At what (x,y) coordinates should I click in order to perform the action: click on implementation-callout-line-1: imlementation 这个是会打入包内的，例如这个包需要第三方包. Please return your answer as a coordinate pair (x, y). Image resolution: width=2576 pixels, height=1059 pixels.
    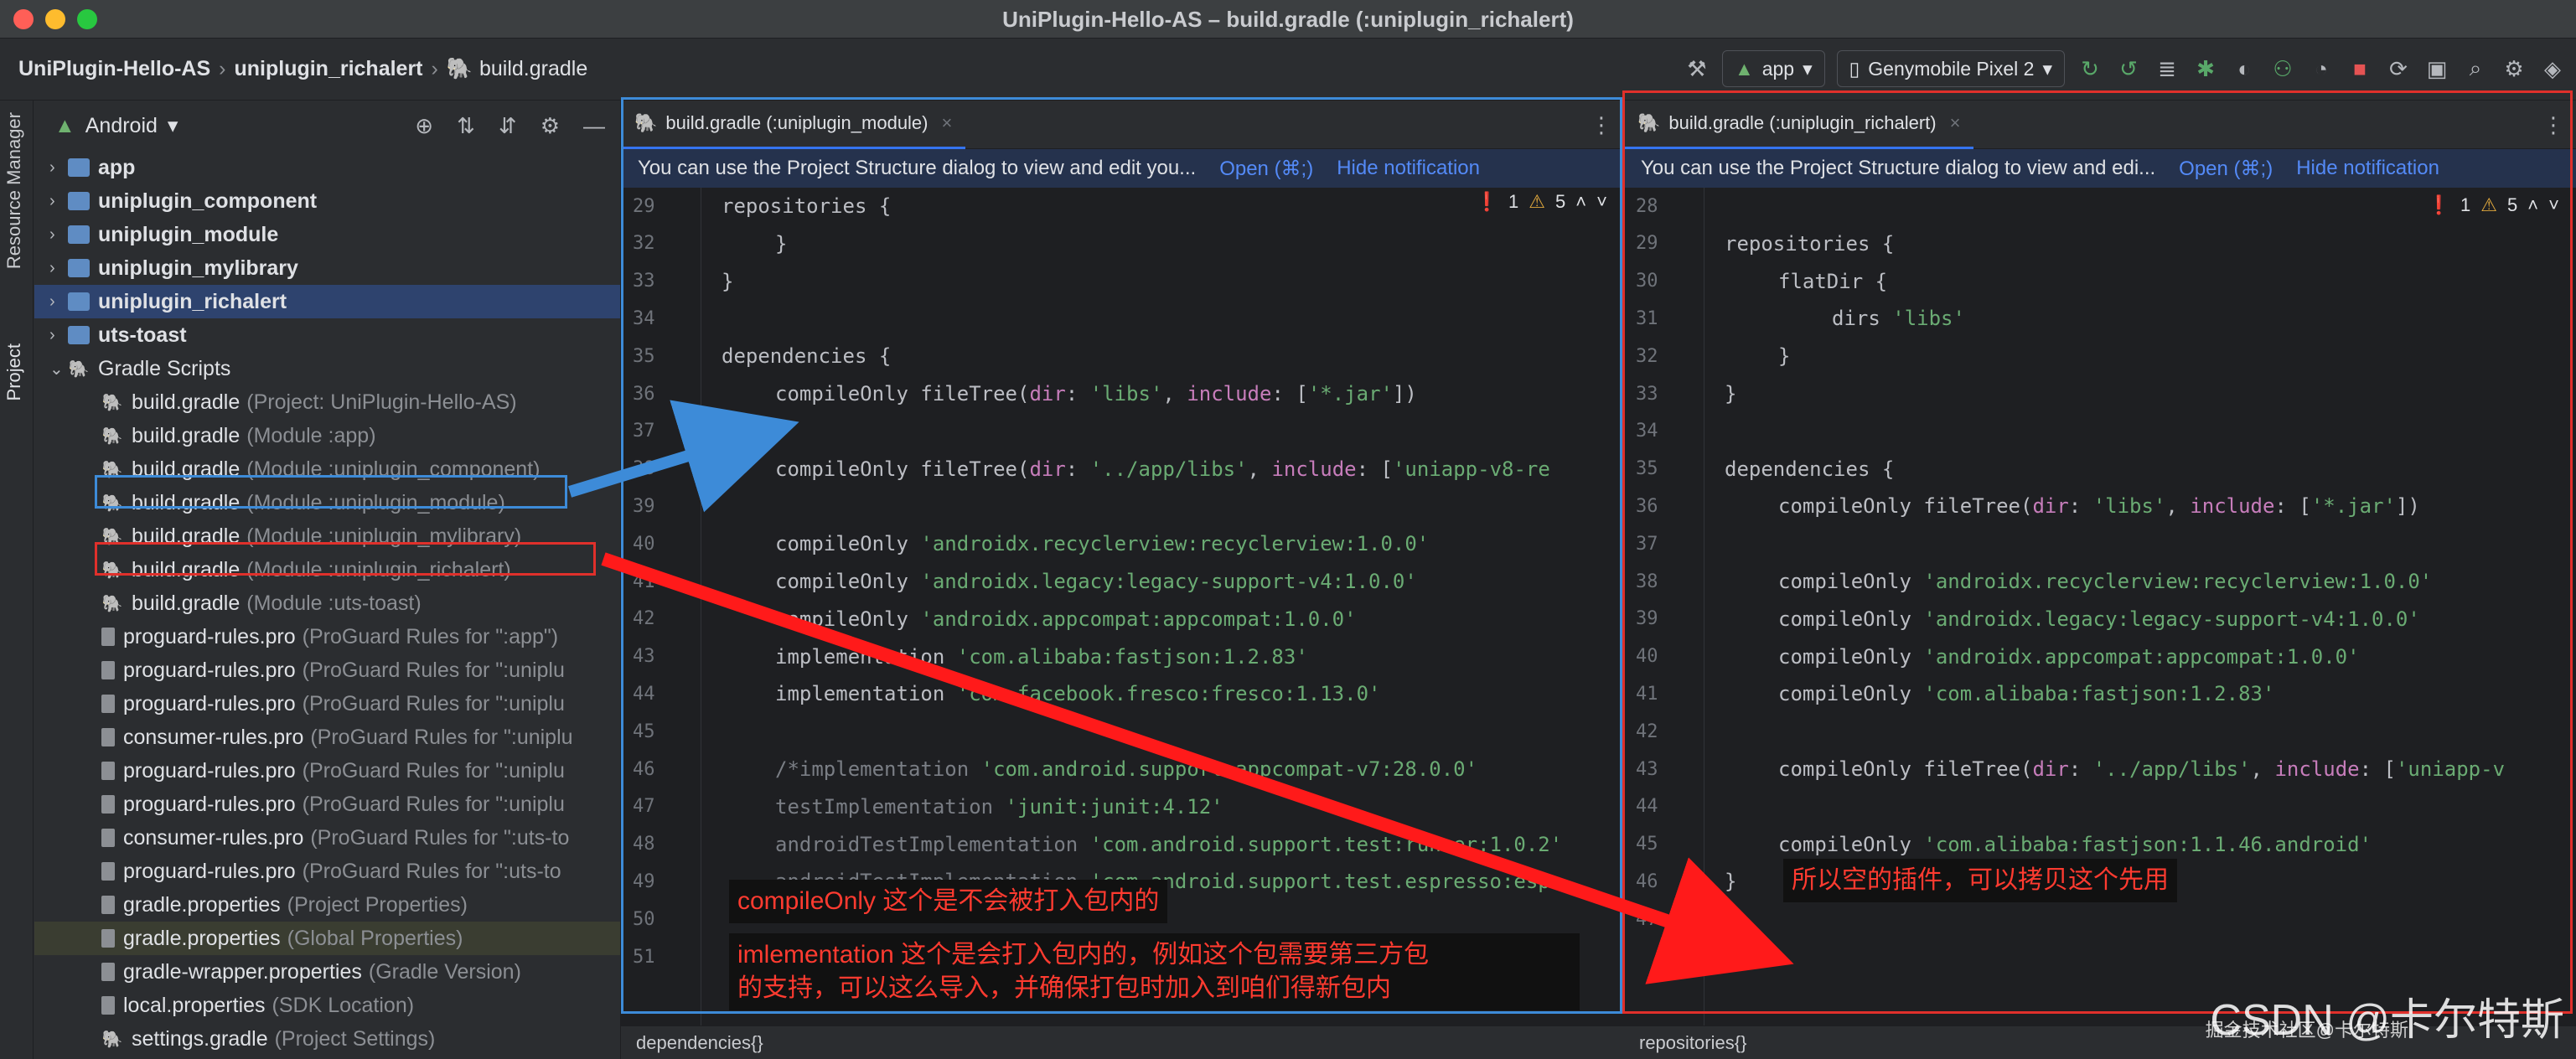
    Looking at the image, I should click on (1083, 955).